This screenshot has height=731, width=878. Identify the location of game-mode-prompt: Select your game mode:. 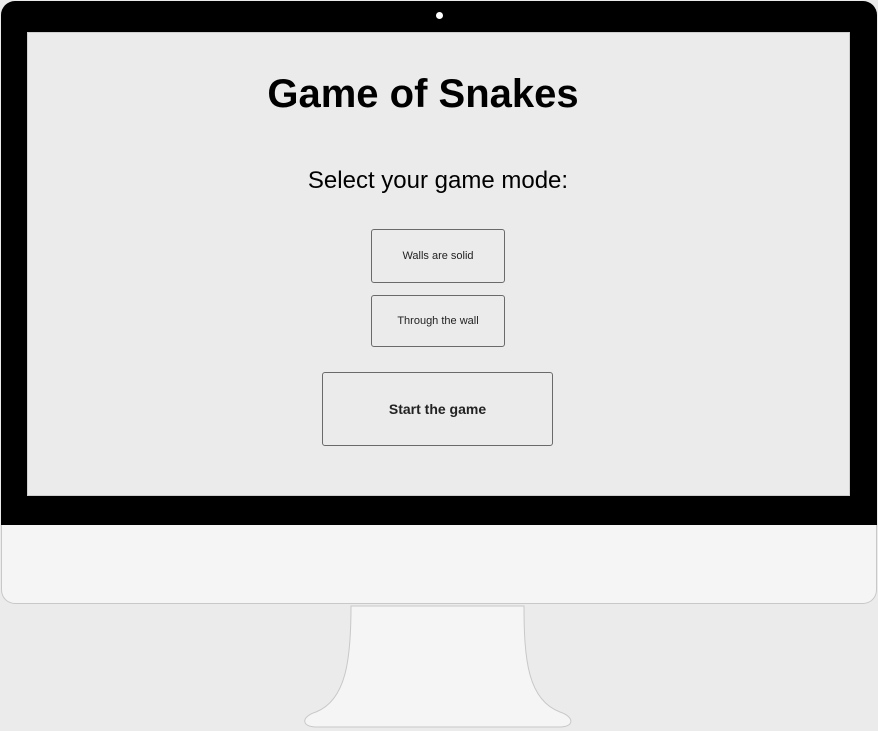
(438, 180).